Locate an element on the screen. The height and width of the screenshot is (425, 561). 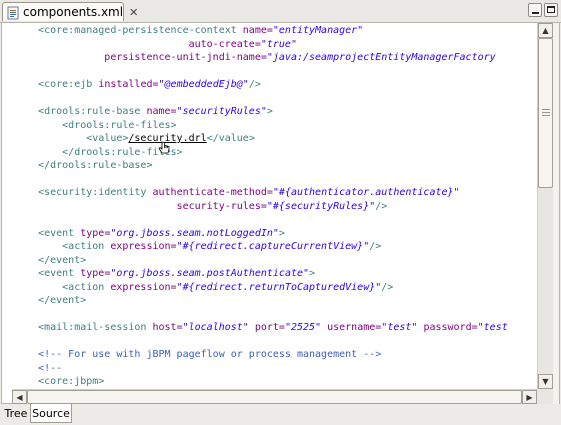
horizontal-scroll-thumb is located at coordinates (274, 397).